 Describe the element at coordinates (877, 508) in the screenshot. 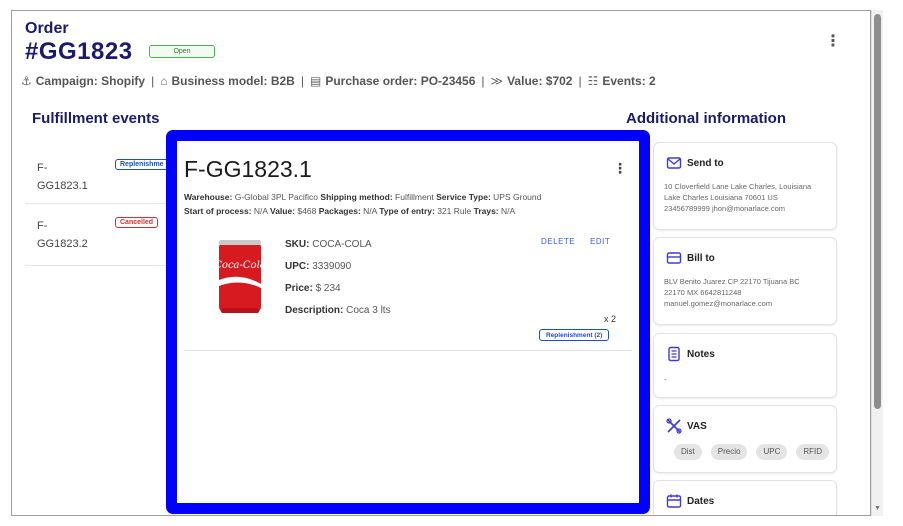

I see `scroll-down-icon: ▼` at that location.